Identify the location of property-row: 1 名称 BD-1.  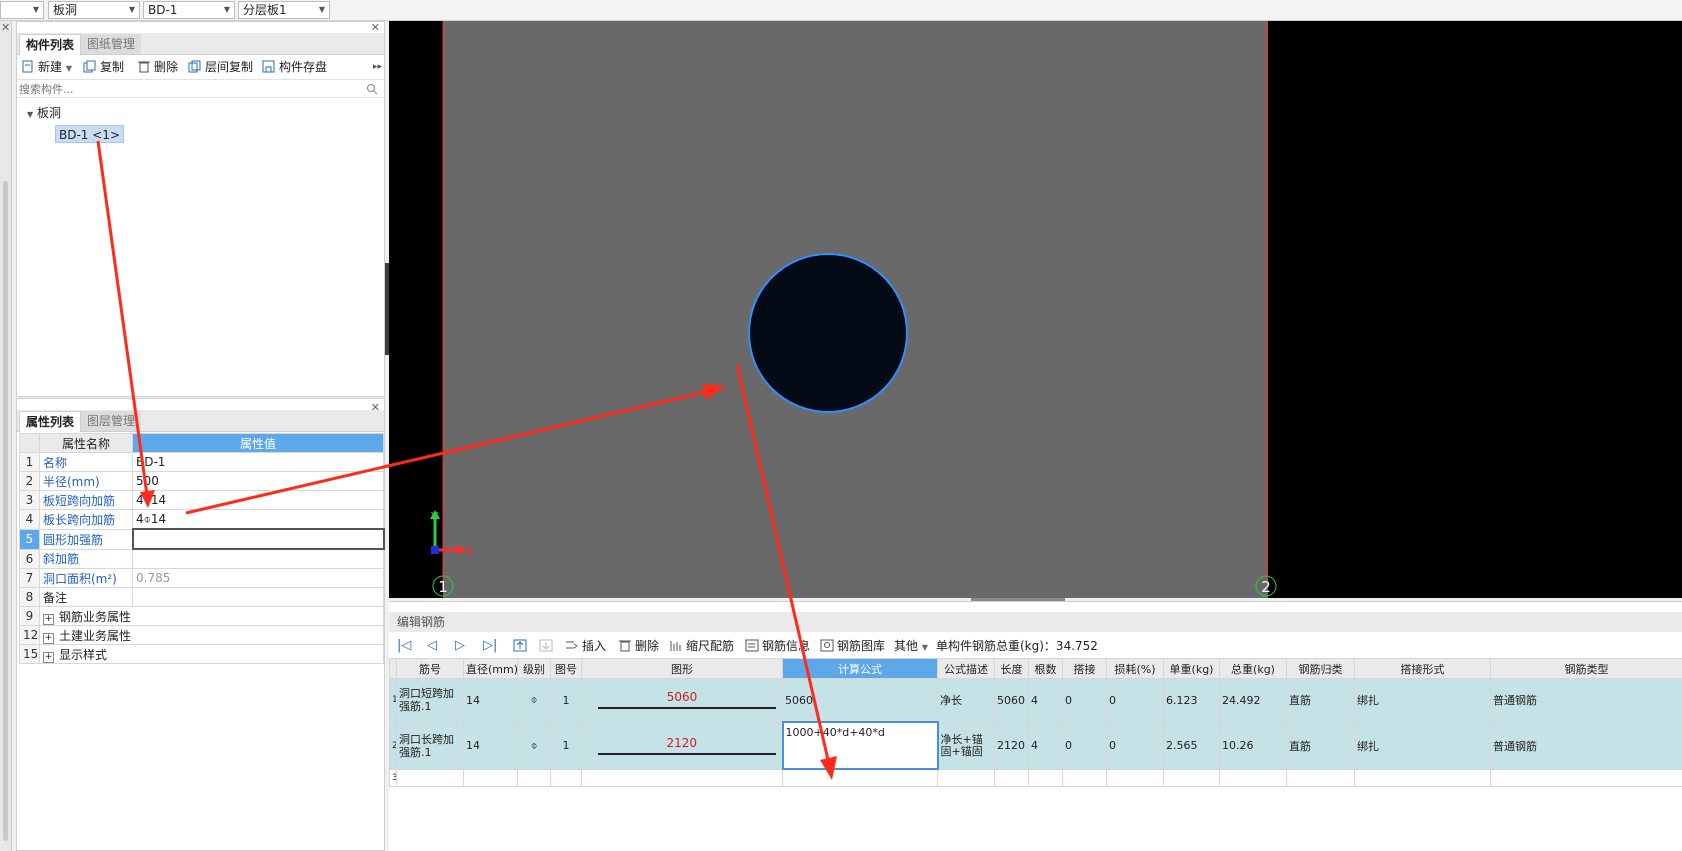
(201, 462).